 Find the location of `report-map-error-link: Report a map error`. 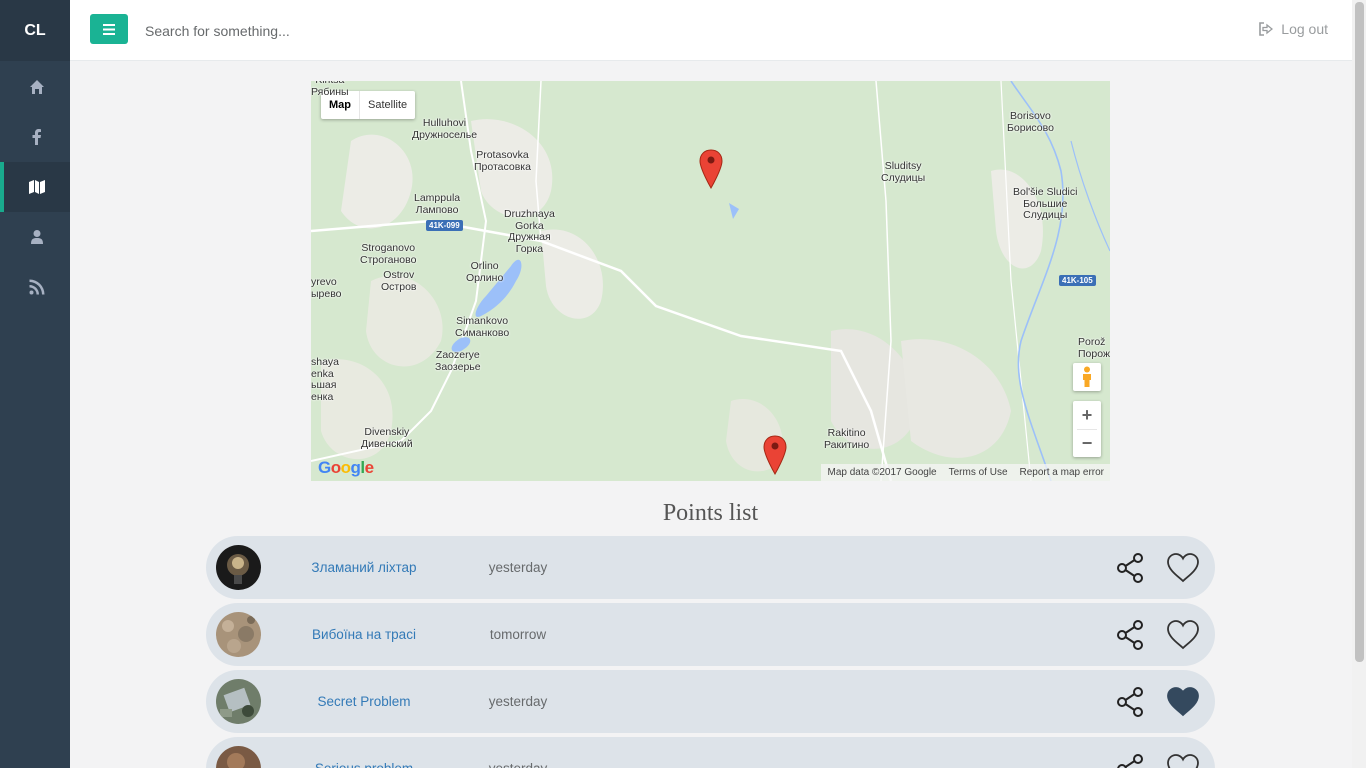

report-map-error-link: Report a map error is located at coordinates (1062, 472).